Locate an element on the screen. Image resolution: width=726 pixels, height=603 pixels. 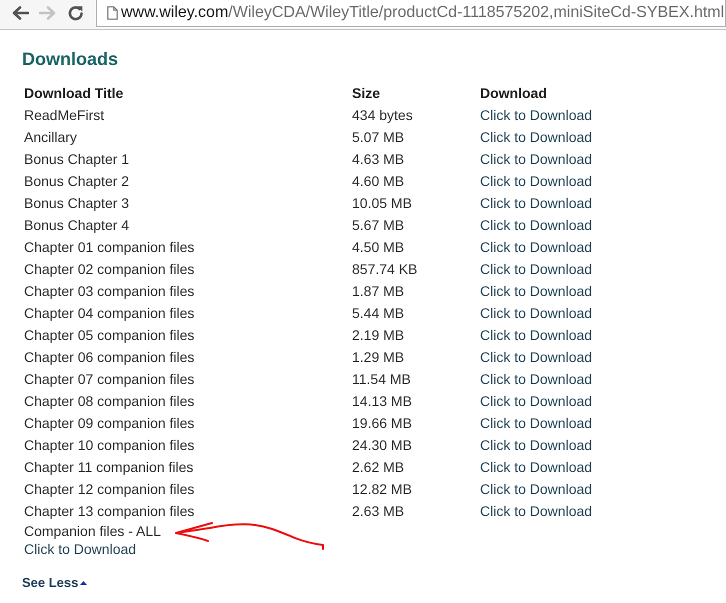
file-size-cell-text: 857.74 KB is located at coordinates (385, 269).